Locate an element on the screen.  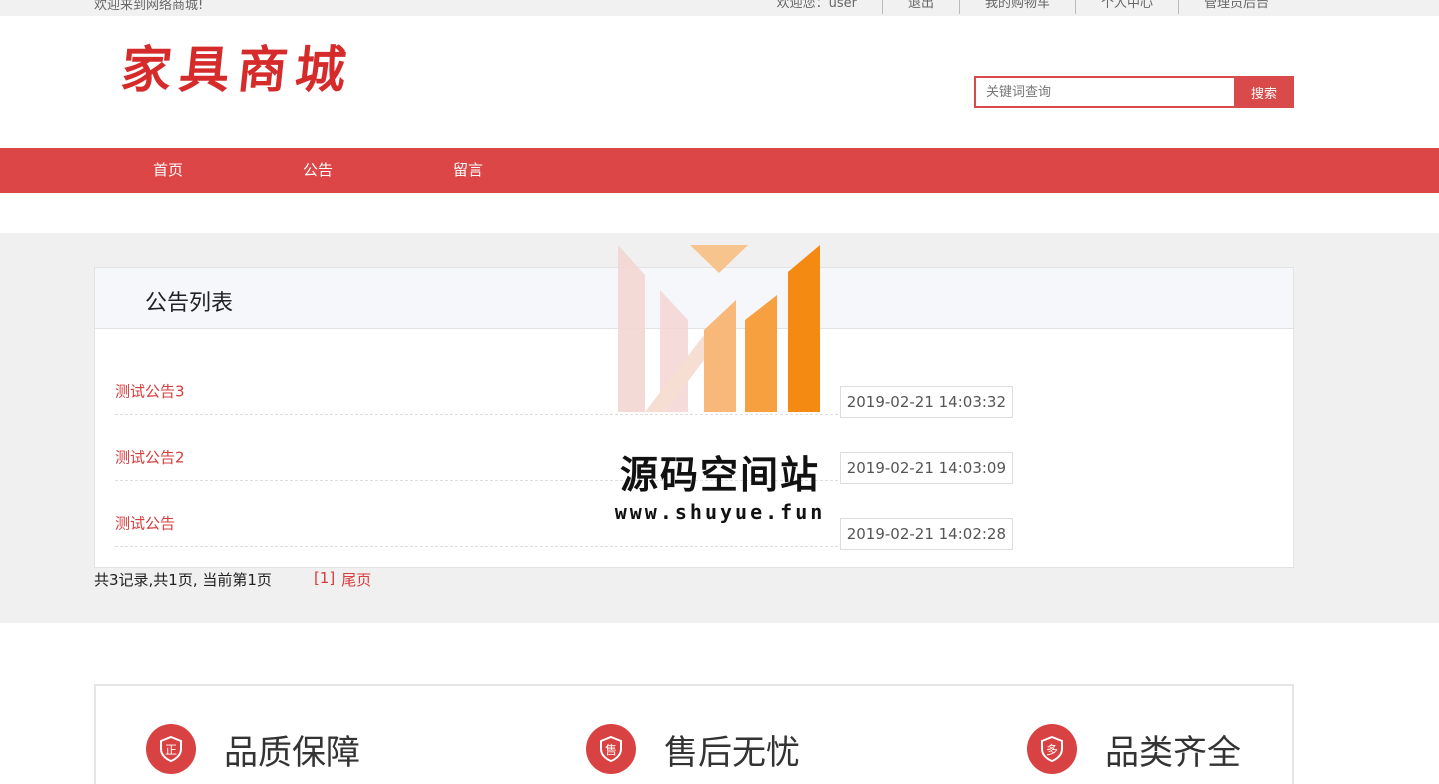
svg-text: 正 is located at coordinates (171, 750).